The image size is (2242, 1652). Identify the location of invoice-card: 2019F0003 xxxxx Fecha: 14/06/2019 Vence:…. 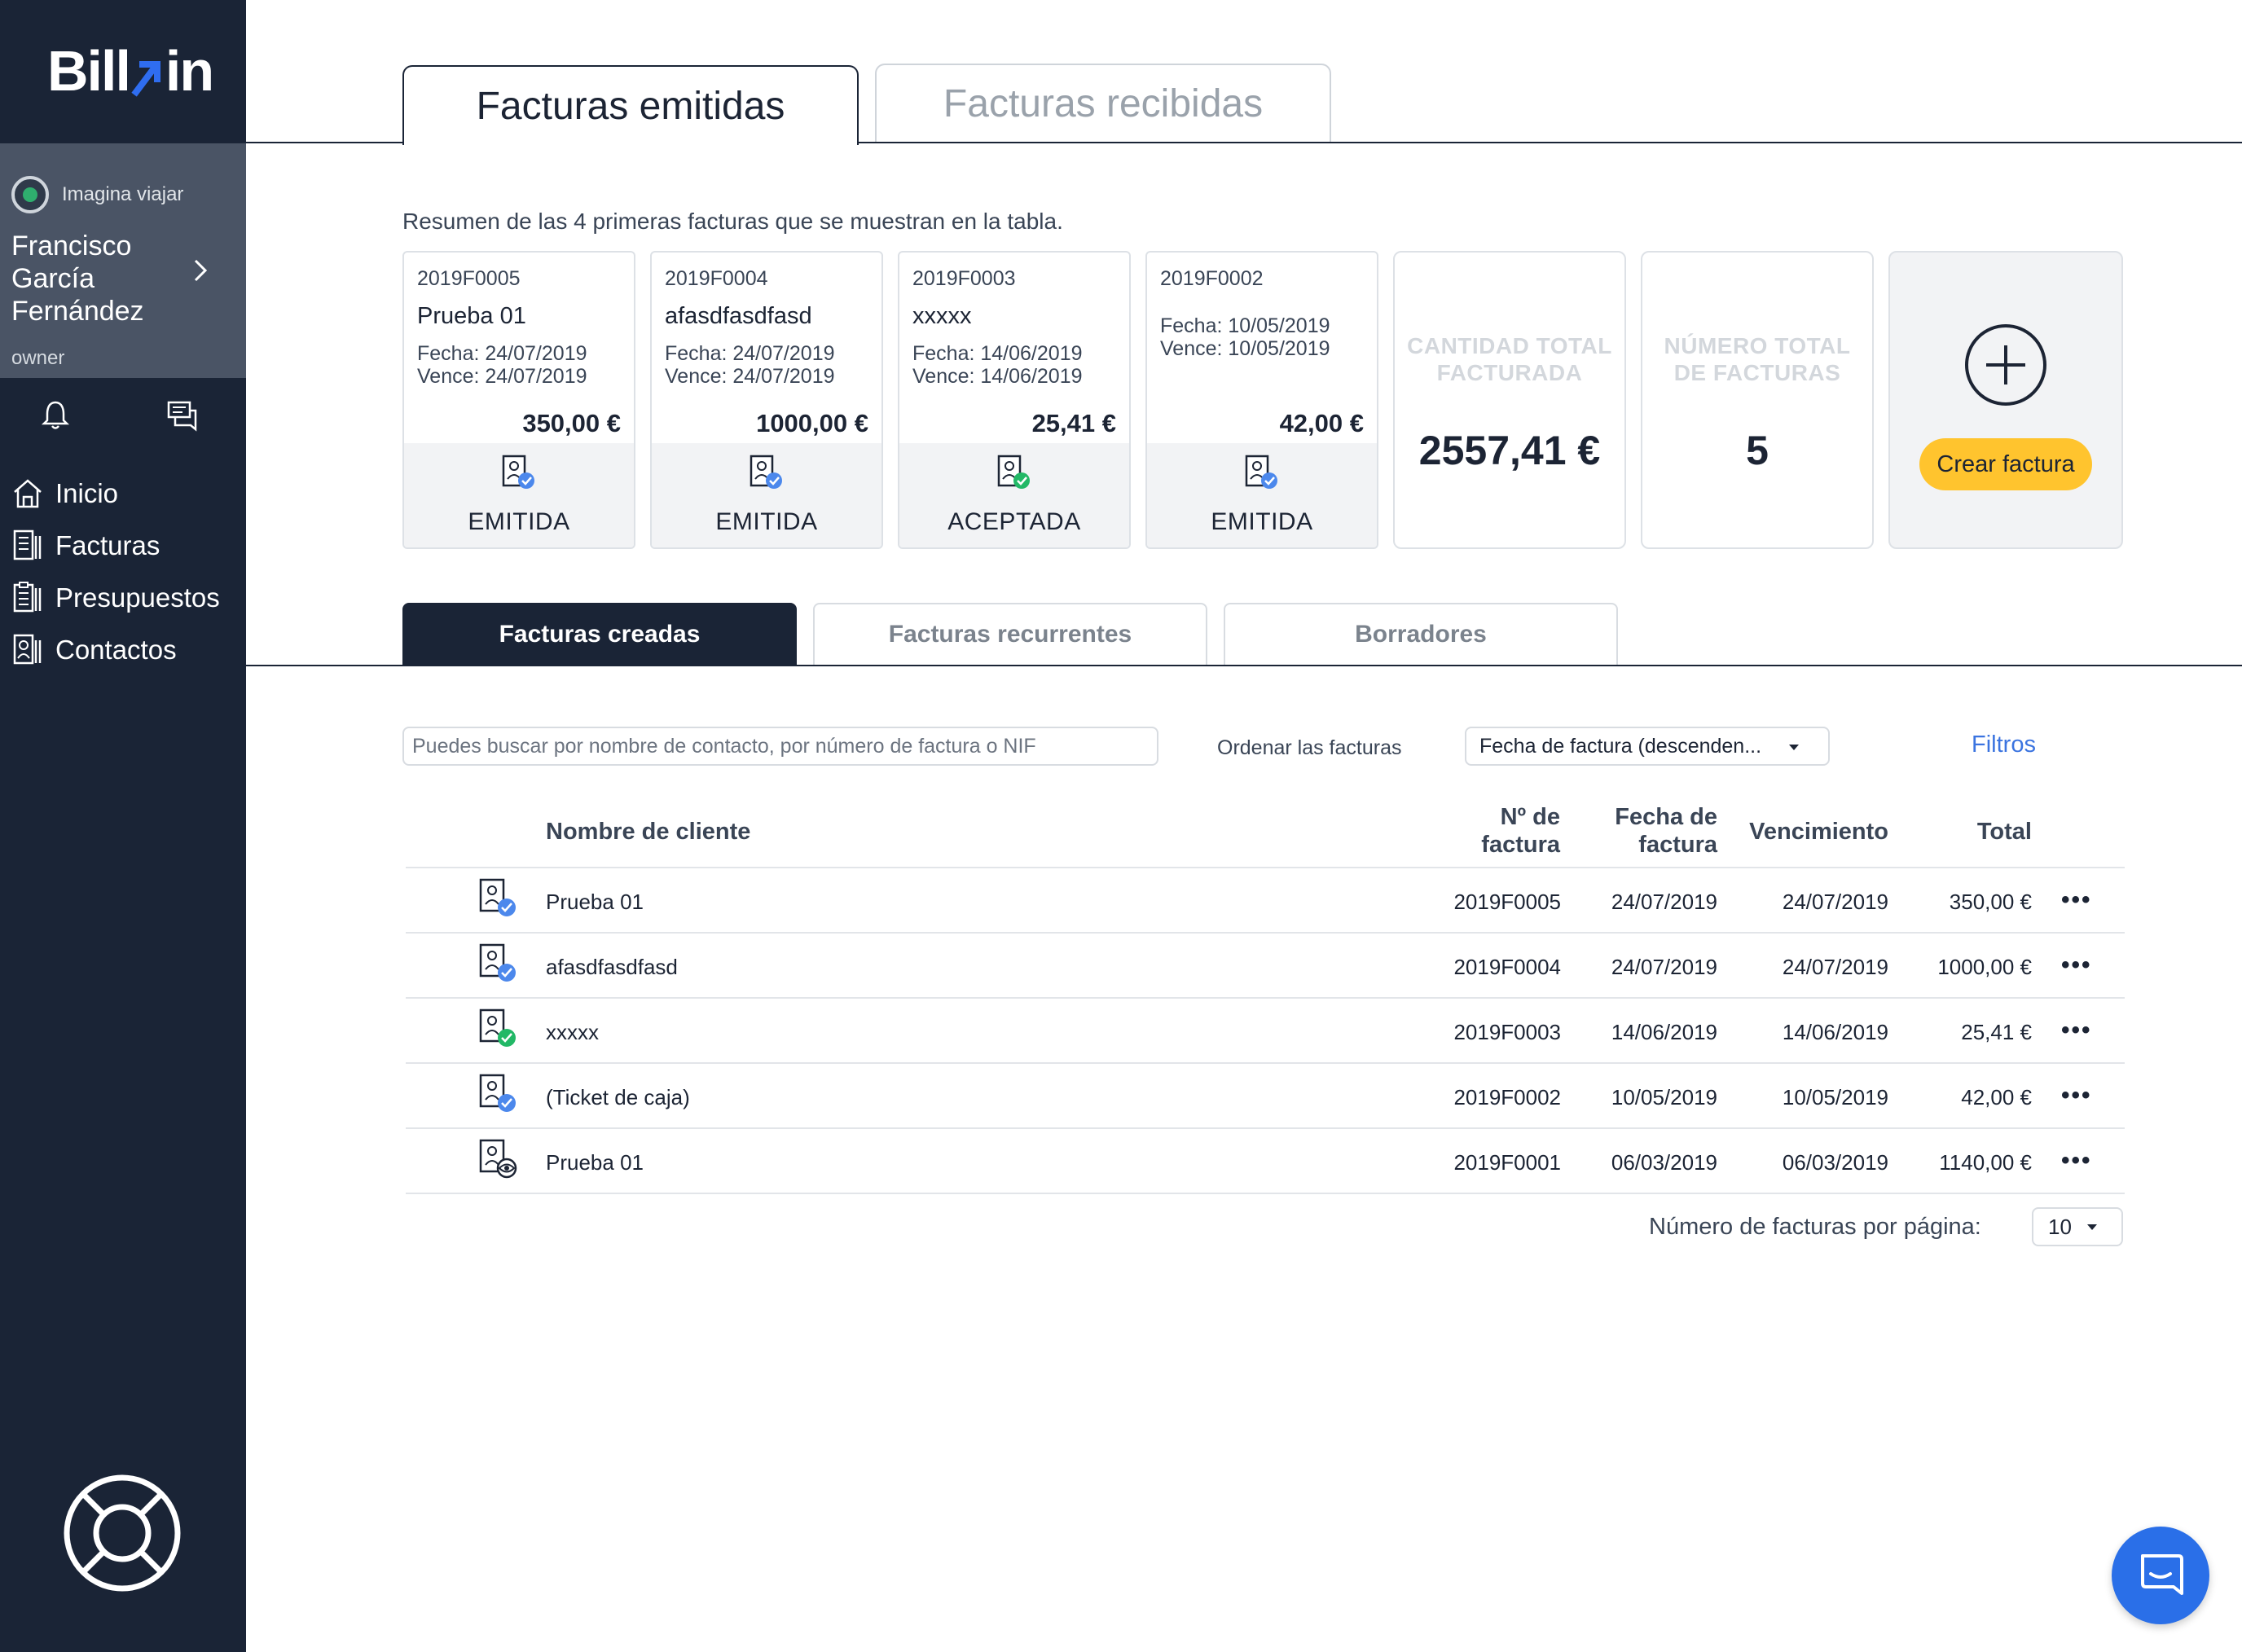
(1014, 400).